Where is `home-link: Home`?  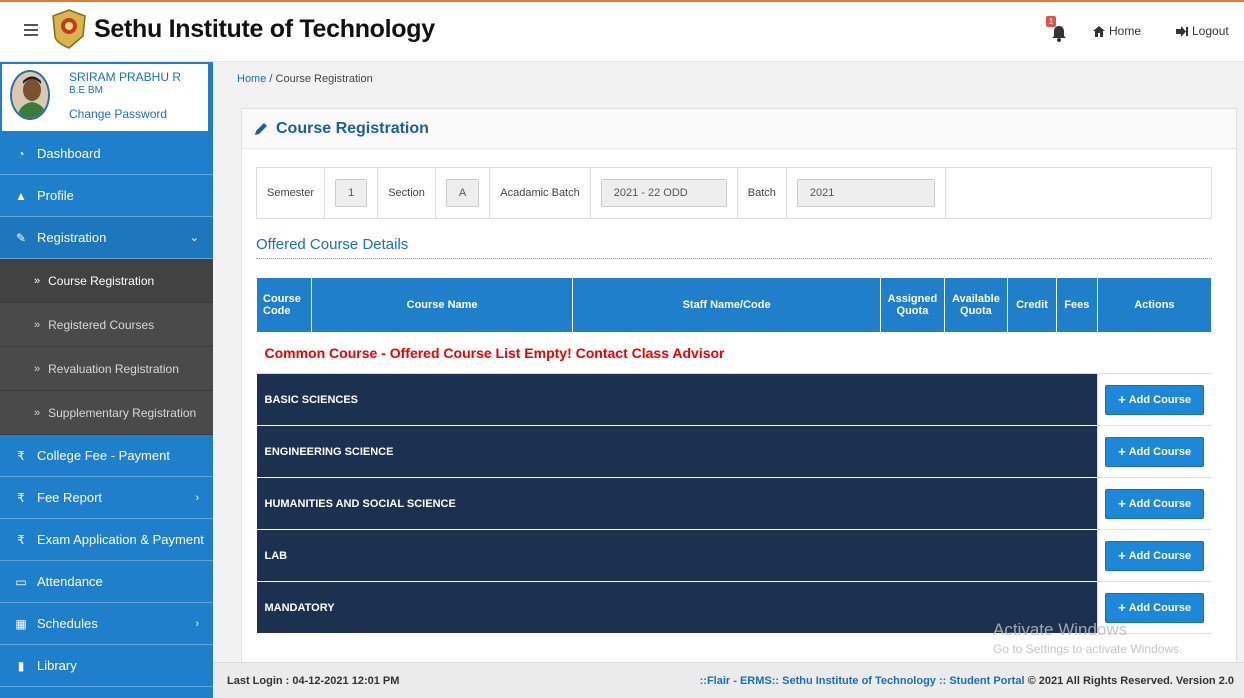 home-link: Home is located at coordinates (1117, 31).